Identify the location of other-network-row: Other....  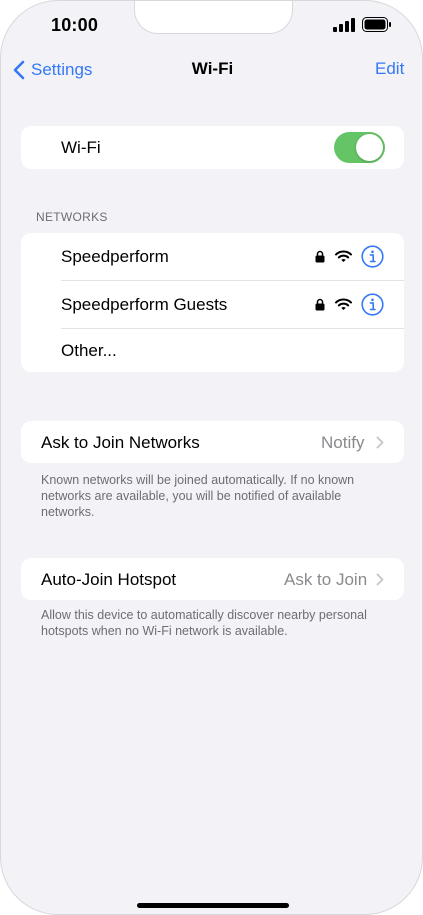
(212, 350).